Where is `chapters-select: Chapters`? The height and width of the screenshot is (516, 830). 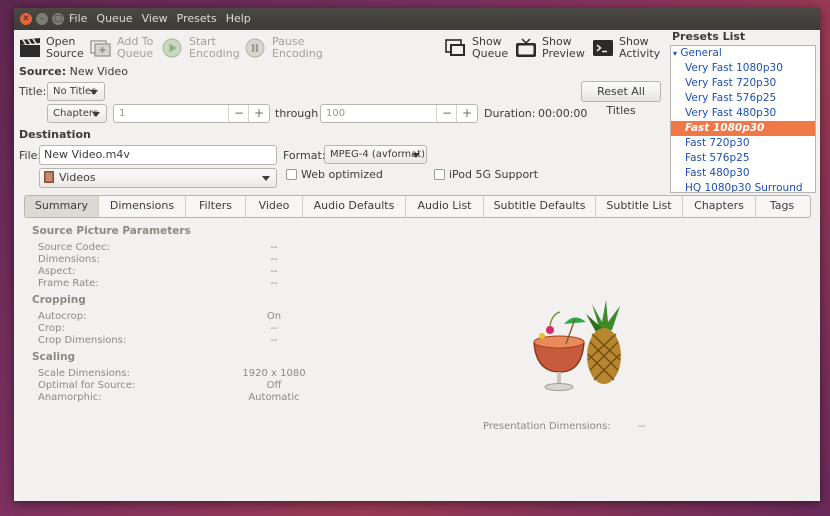 chapters-select: Chapters is located at coordinates (77, 113).